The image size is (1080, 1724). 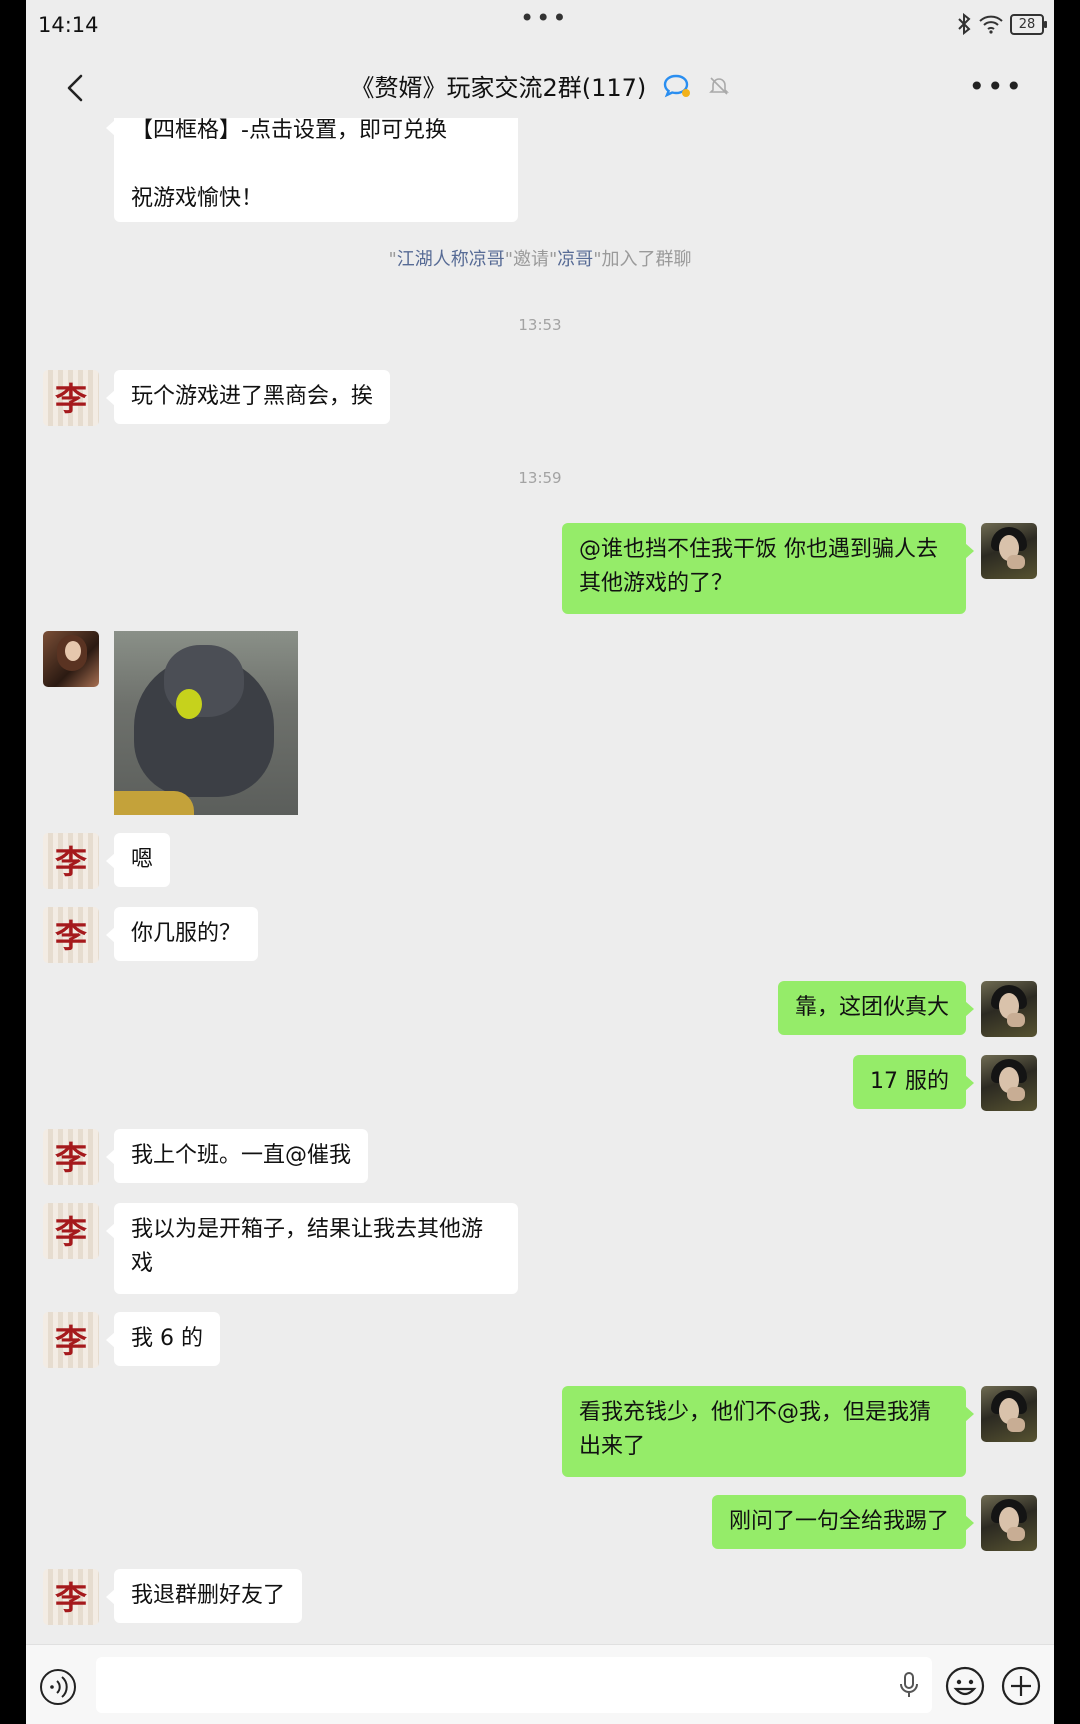 What do you see at coordinates (142, 859) in the screenshot?
I see `message-text: 嗯` at bounding box center [142, 859].